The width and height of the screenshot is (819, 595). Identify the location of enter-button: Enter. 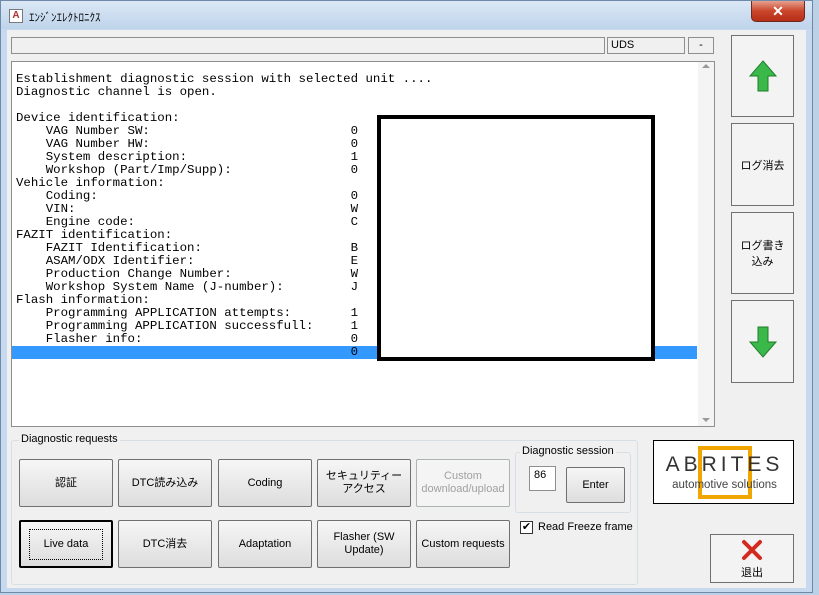
(595, 485).